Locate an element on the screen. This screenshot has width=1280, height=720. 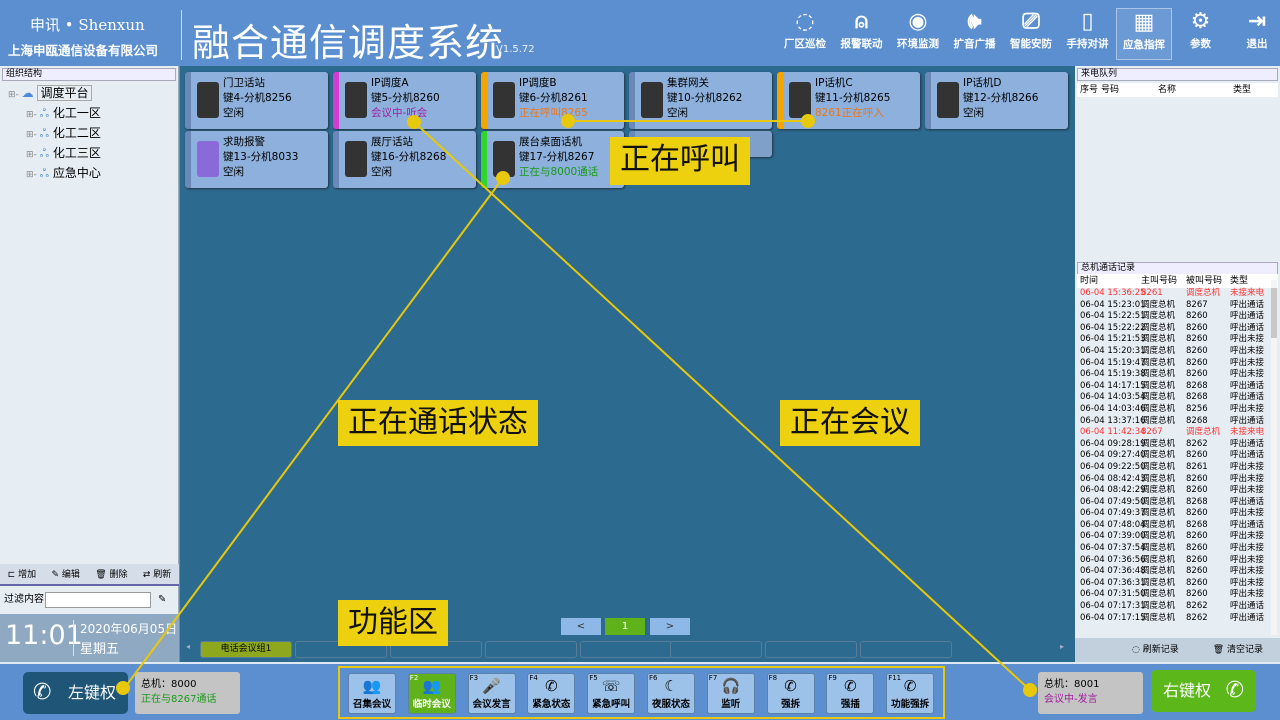
annotation-meeting: 正在会议 is located at coordinates (850, 423).